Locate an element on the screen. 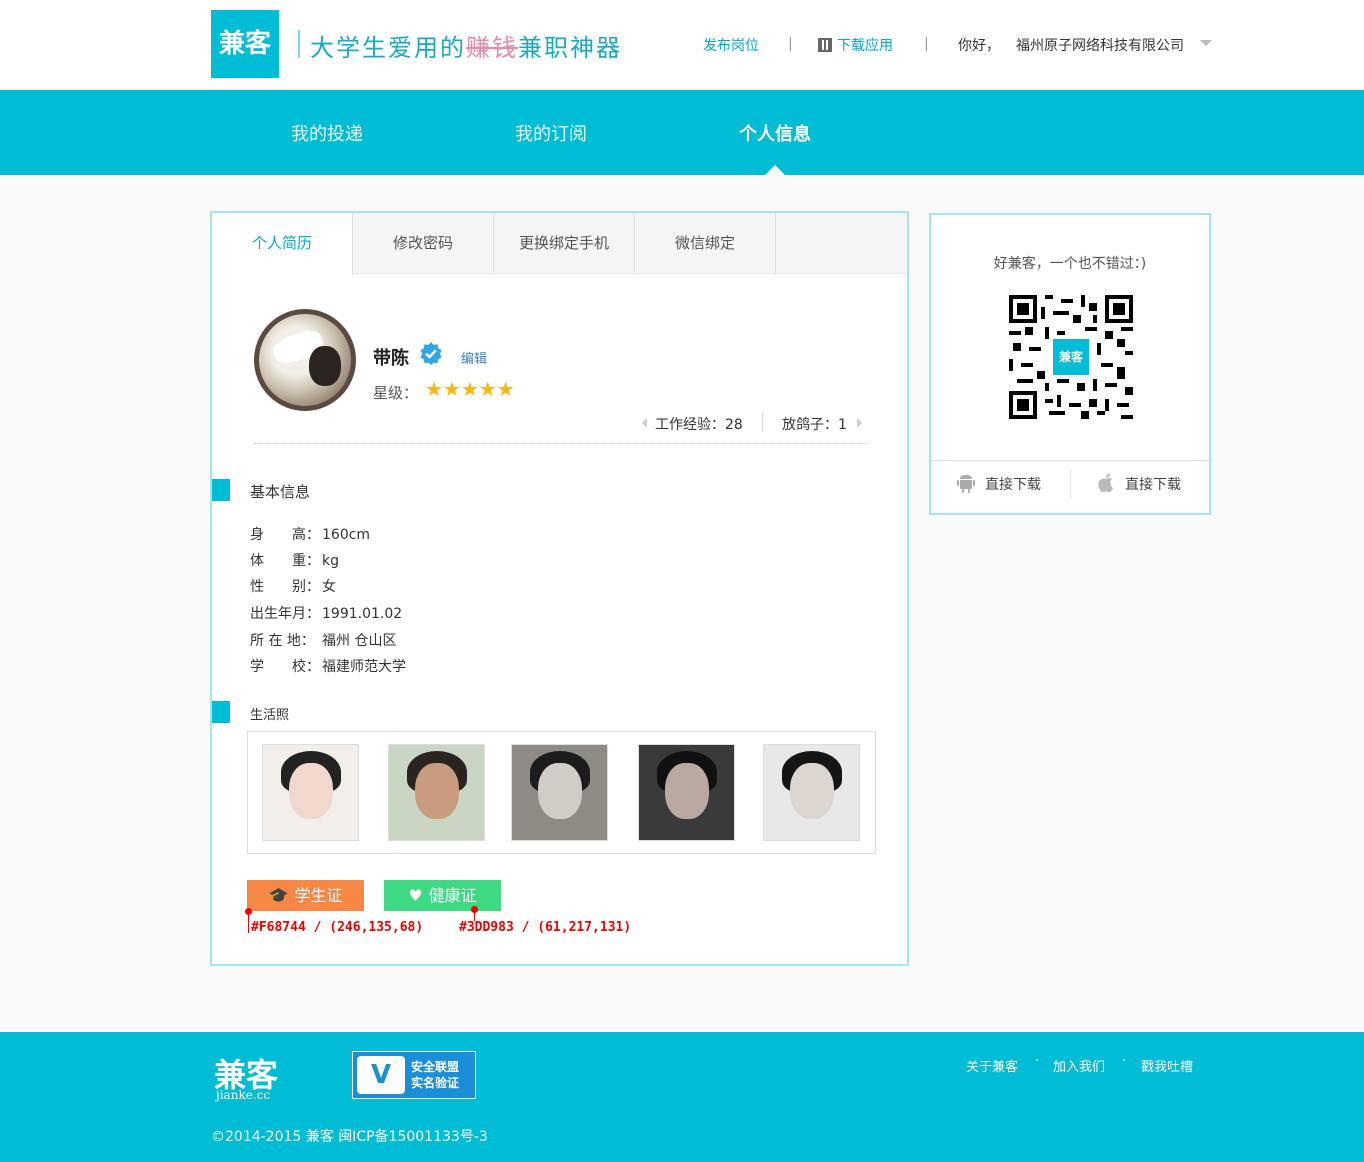 The height and width of the screenshot is (1162, 1364). android-download-label: 直接下载 is located at coordinates (1013, 485).